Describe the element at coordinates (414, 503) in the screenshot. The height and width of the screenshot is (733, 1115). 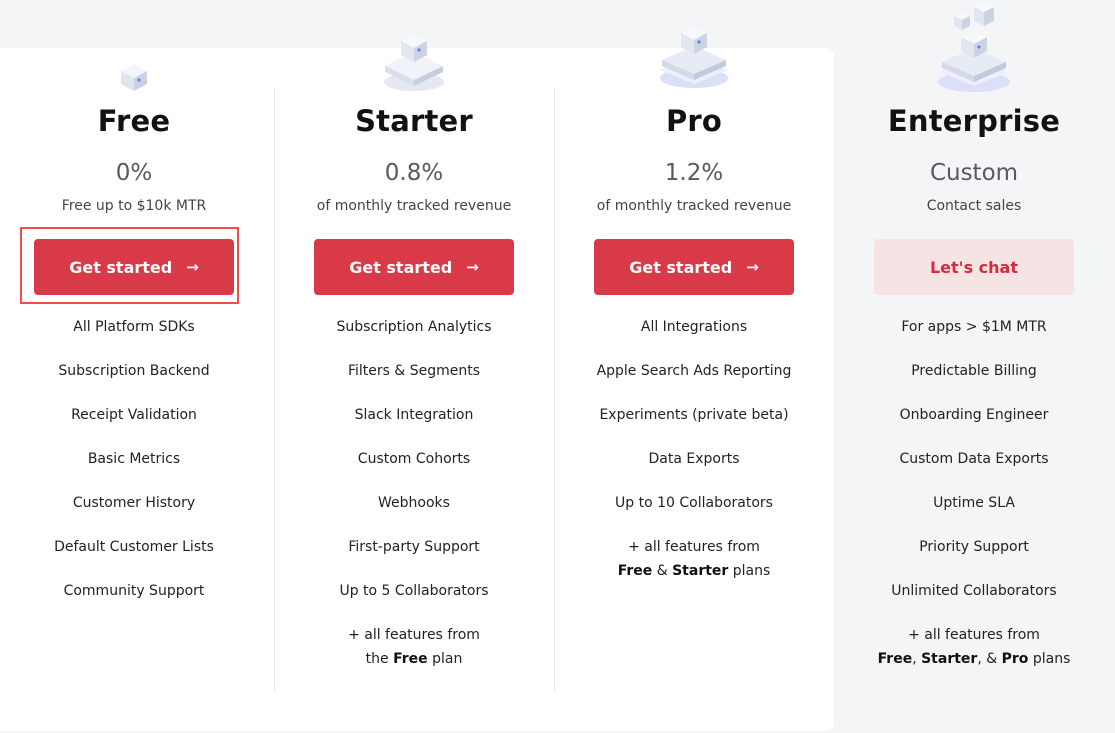
I see `feature-item: Webhooks` at that location.